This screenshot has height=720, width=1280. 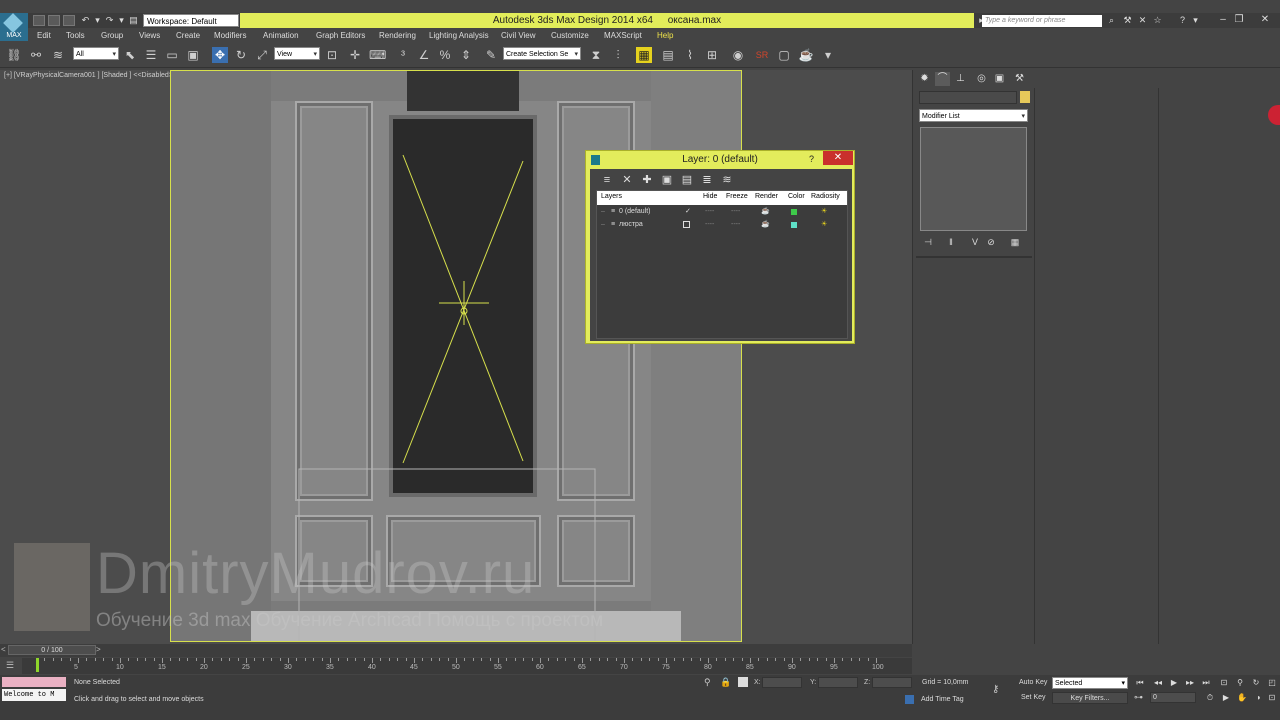 What do you see at coordinates (518, 36) in the screenshot?
I see `menu-civil-view: Civil View` at bounding box center [518, 36].